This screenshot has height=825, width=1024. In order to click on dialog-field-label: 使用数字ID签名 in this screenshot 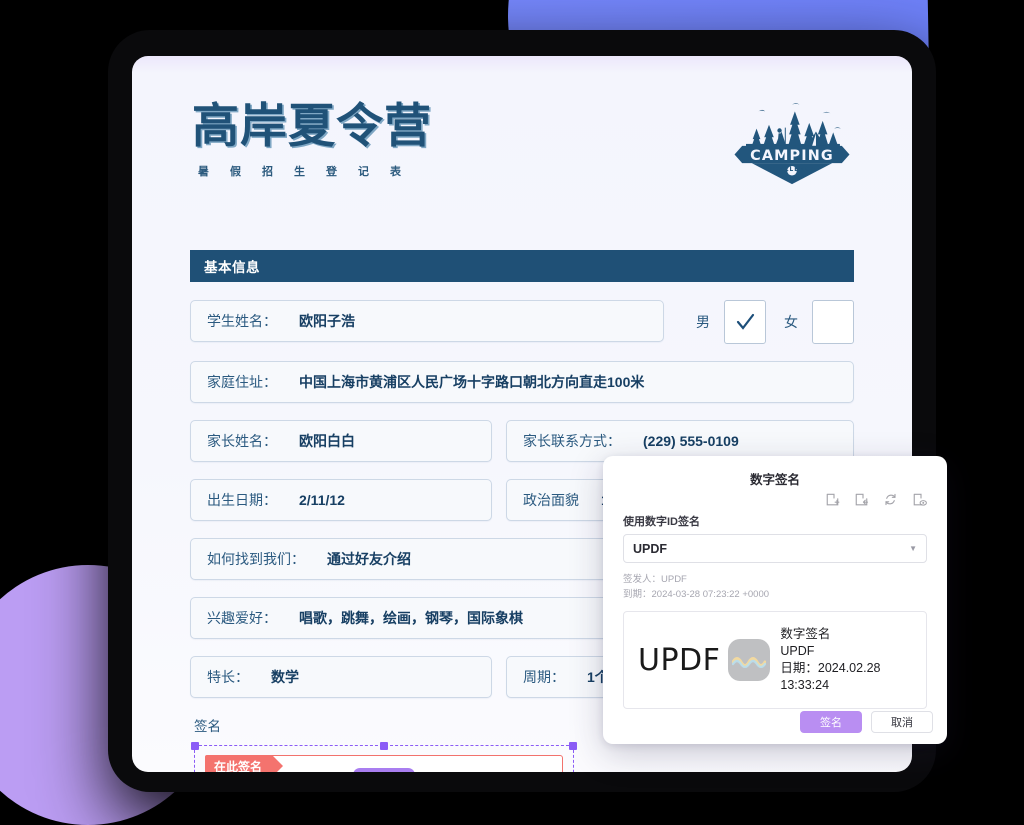, I will do `click(661, 522)`.